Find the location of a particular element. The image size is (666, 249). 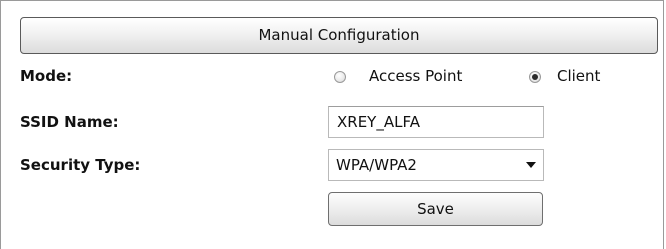

ssid-name-input is located at coordinates (436, 122).